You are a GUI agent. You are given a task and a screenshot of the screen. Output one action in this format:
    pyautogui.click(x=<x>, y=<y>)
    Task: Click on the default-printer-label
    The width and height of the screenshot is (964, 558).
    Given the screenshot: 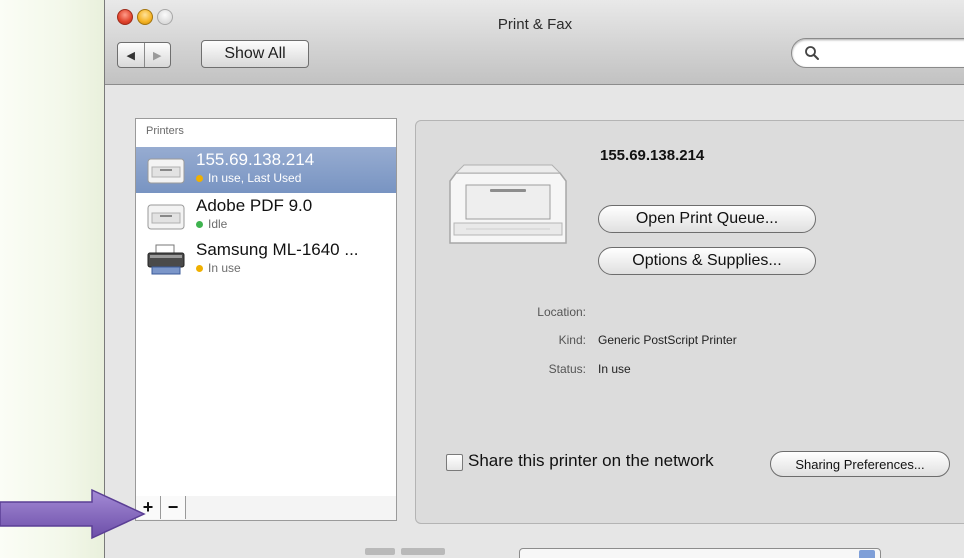 What is the action you would take?
    pyautogui.click(x=435, y=553)
    